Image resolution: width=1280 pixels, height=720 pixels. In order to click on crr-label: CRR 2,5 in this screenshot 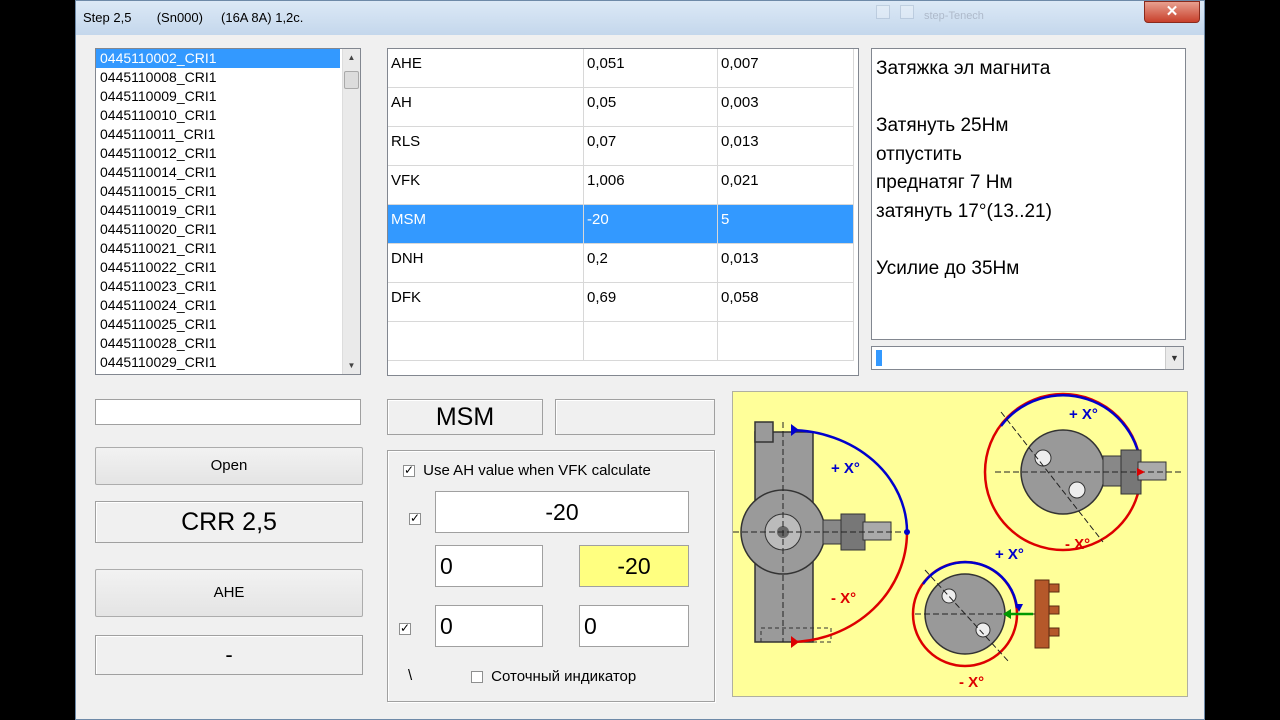, I will do `click(229, 522)`.